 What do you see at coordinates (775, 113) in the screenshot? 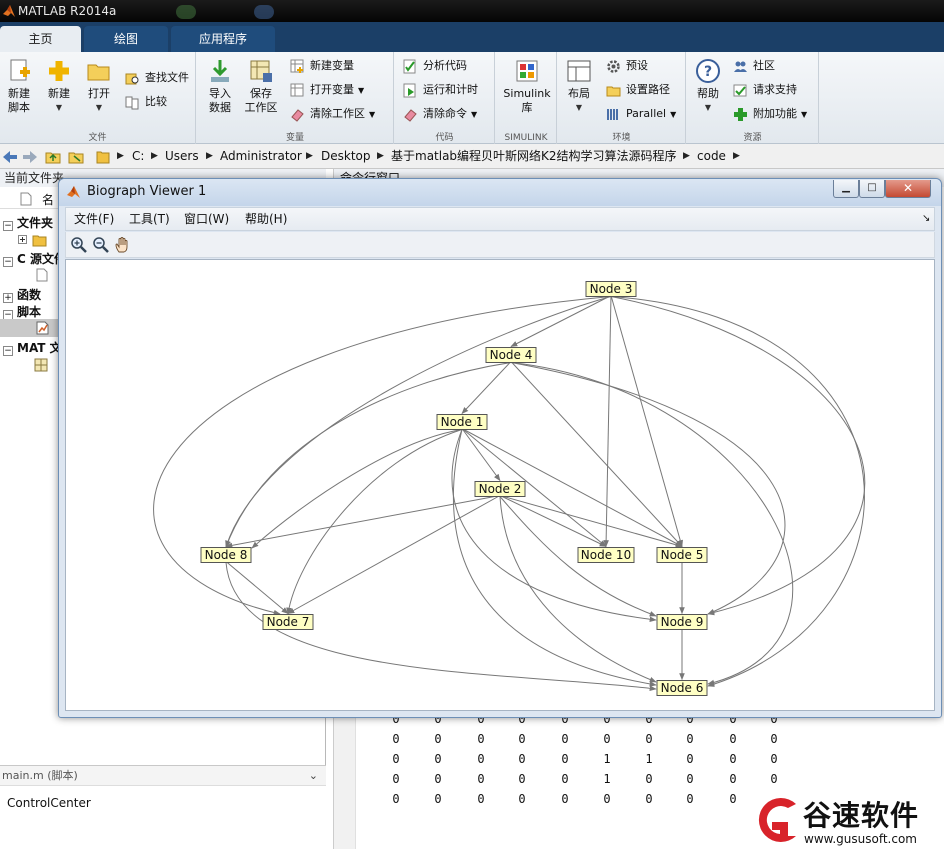
I see `add-ons-label: 附加功能` at bounding box center [775, 113].